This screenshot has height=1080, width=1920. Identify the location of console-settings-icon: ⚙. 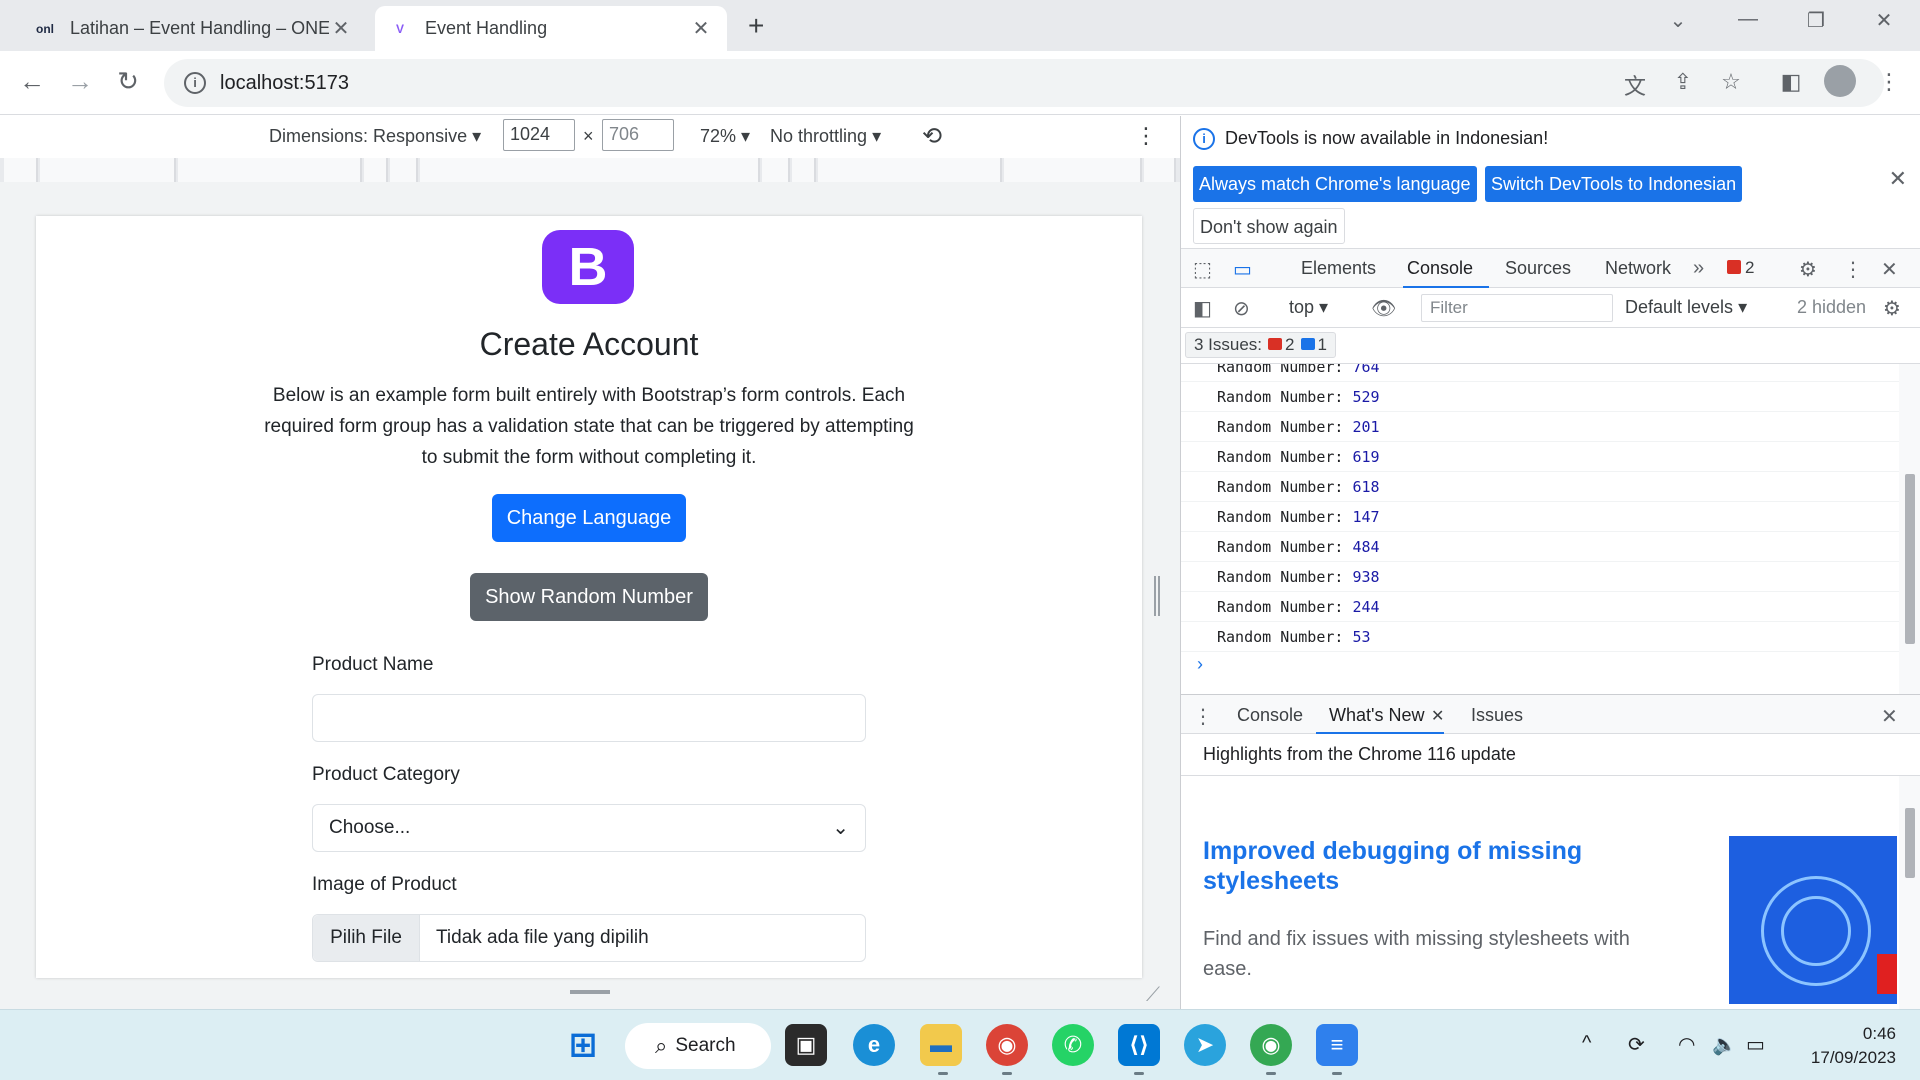
(1892, 308).